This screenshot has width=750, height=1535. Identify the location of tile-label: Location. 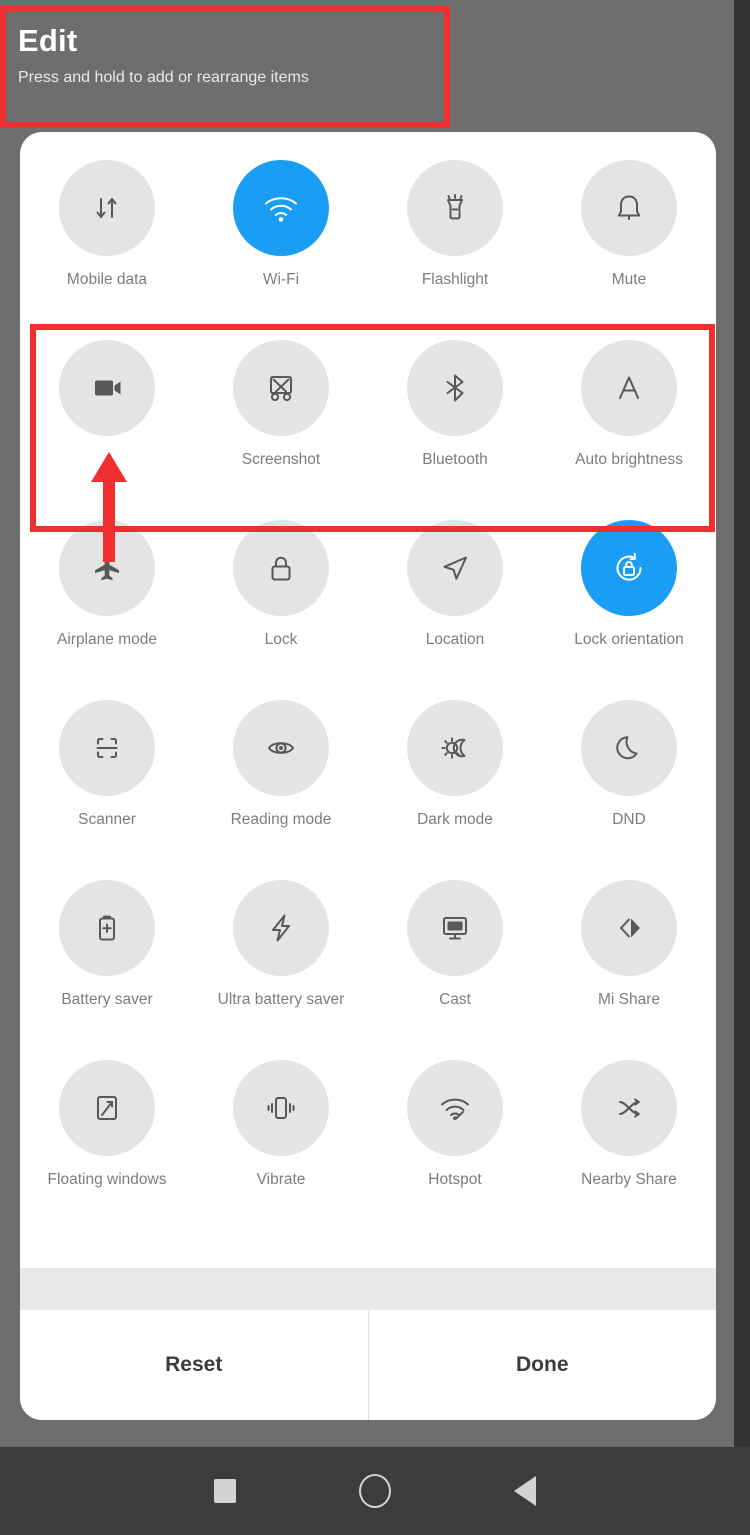
(455, 639).